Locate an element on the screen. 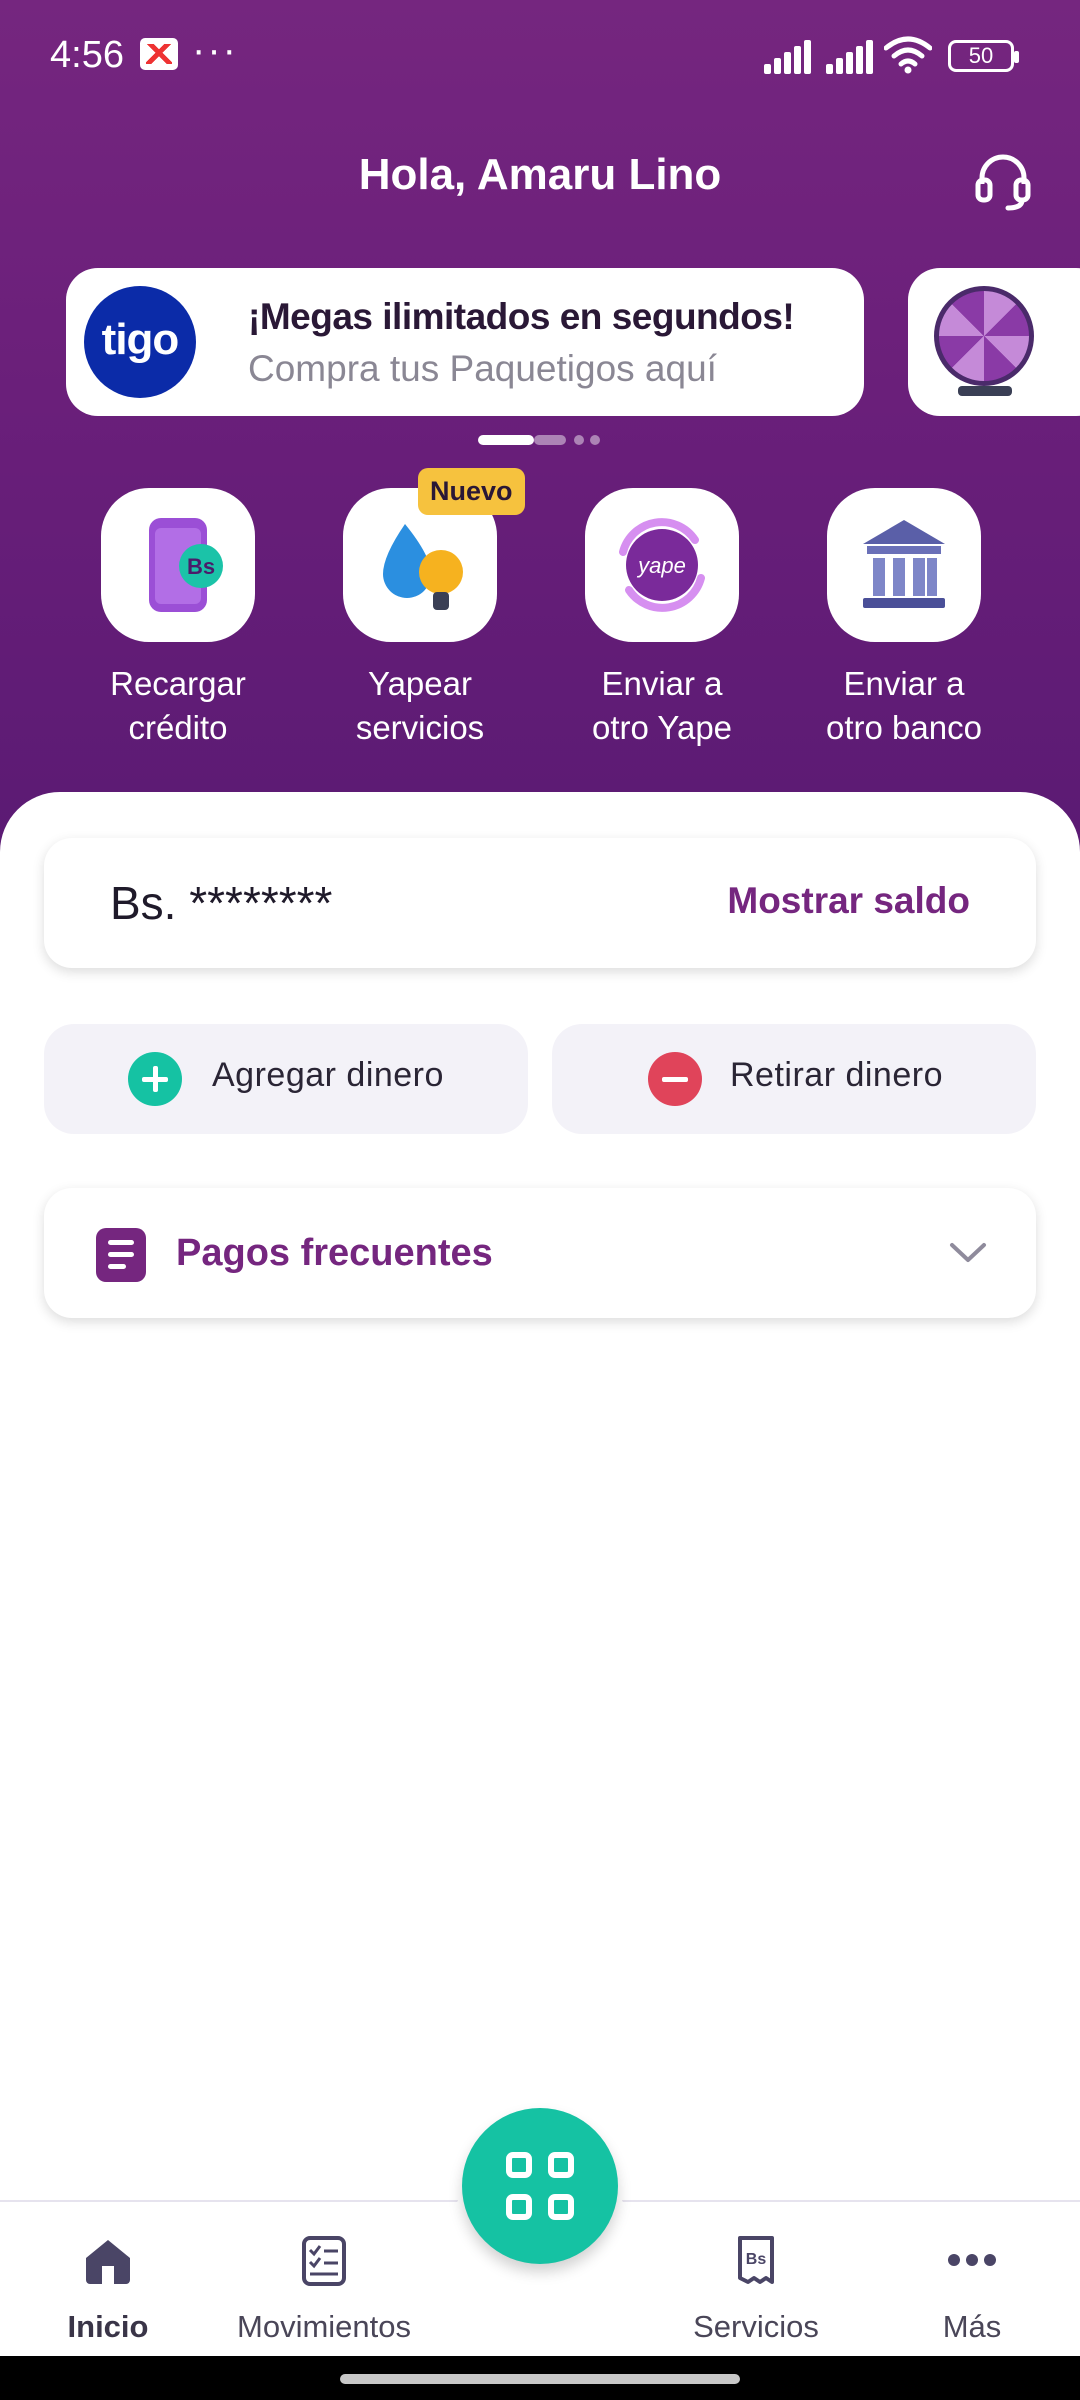 The height and width of the screenshot is (2400, 1080). gesture-bar is located at coordinates (540, 2378).